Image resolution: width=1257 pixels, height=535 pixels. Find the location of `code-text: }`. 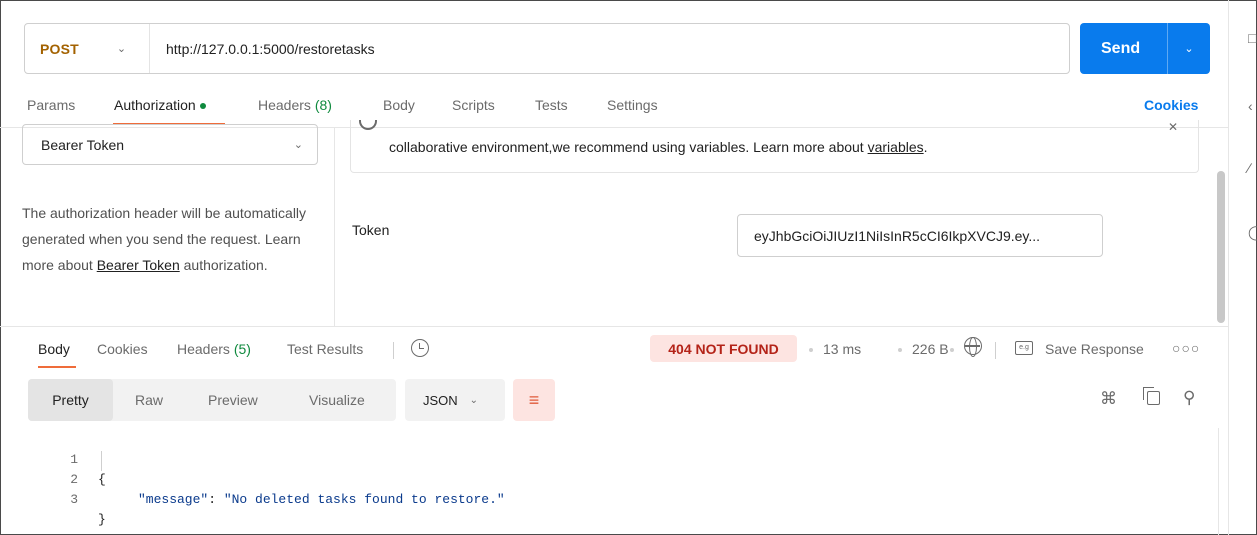

code-text: } is located at coordinates (102, 519).